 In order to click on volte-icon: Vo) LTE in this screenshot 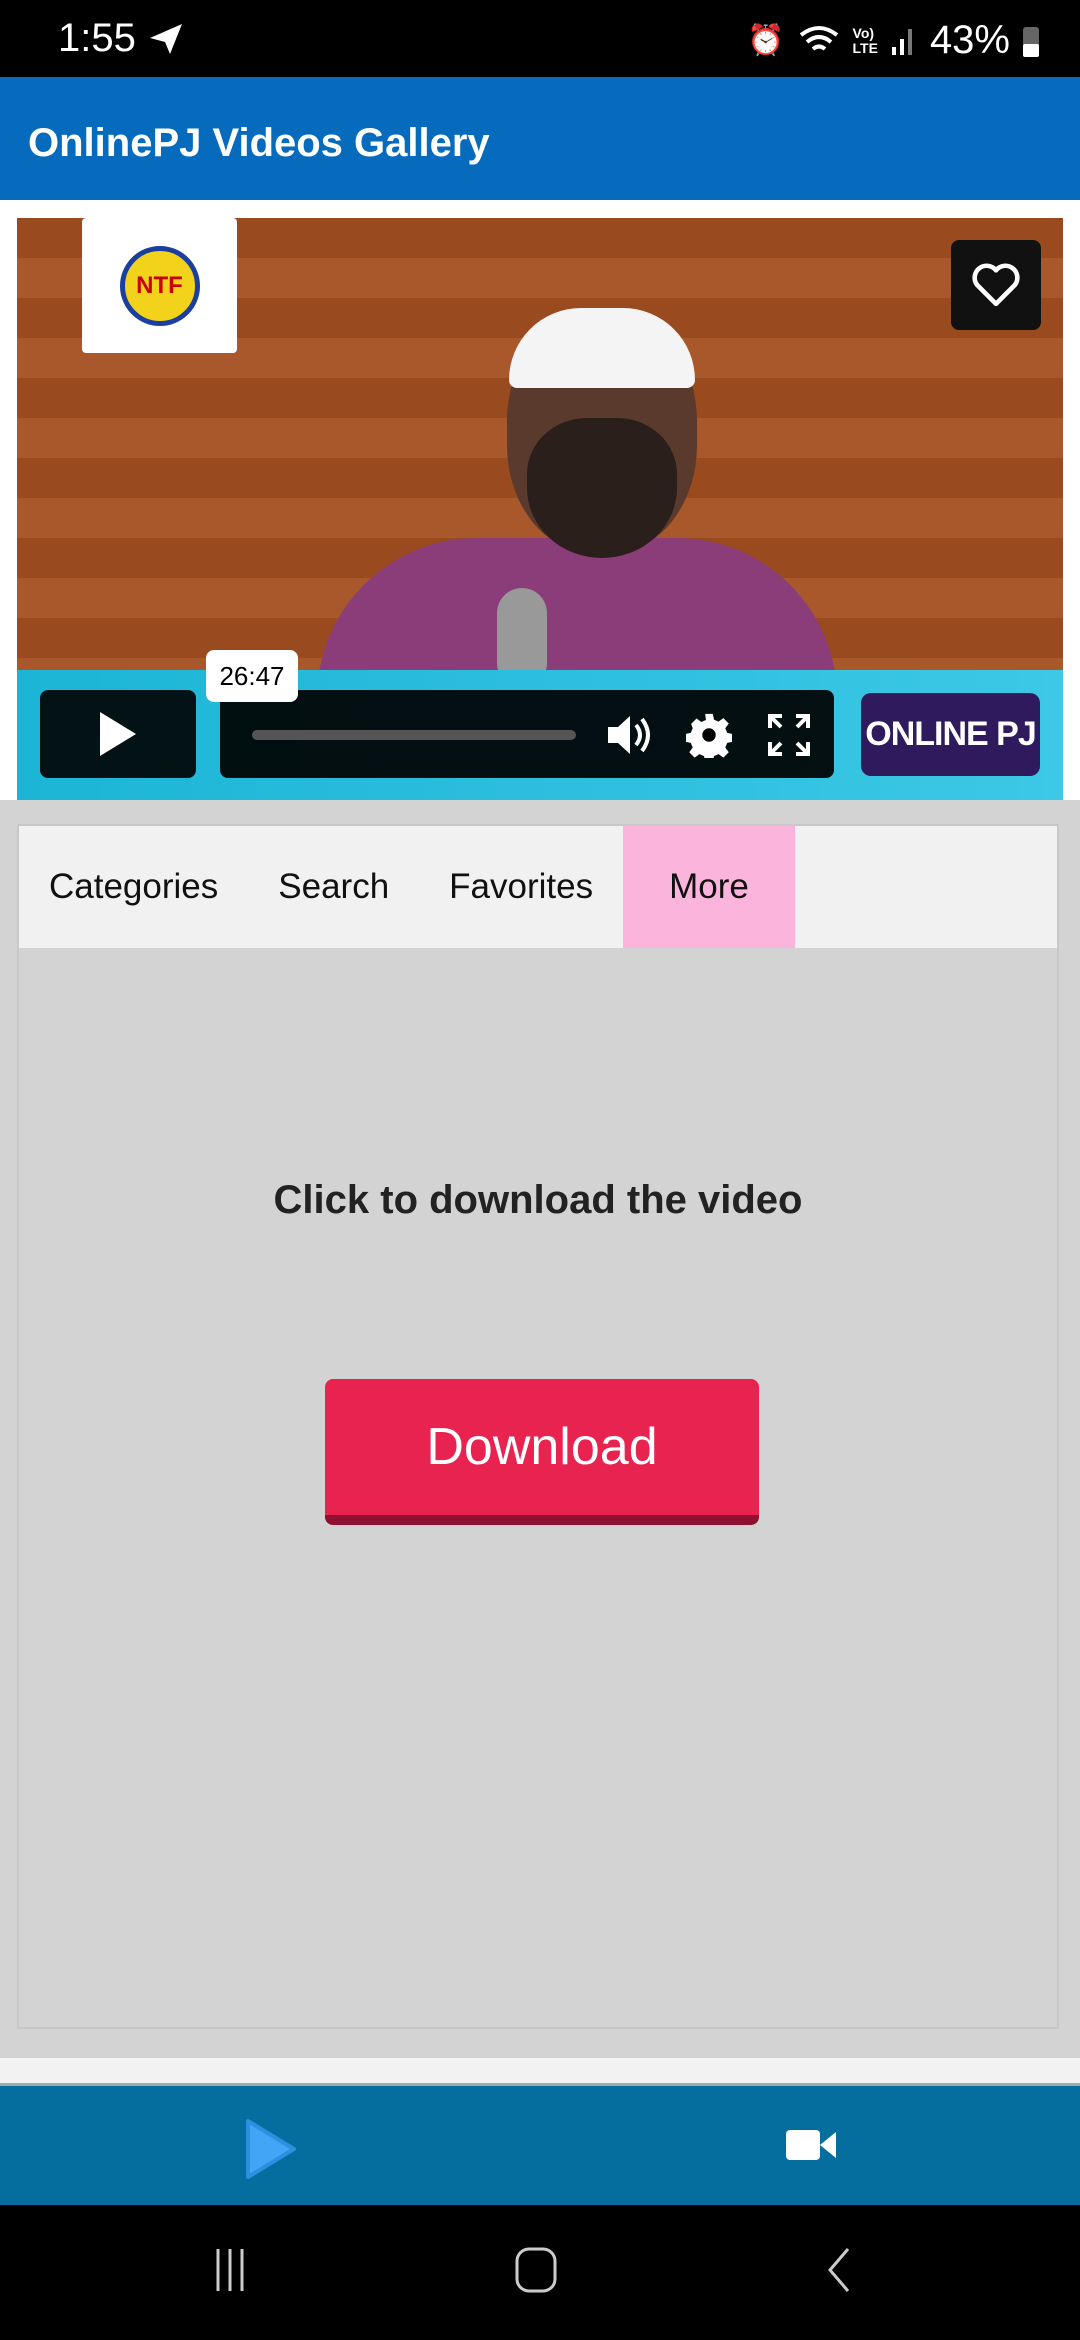, I will do `click(865, 40)`.